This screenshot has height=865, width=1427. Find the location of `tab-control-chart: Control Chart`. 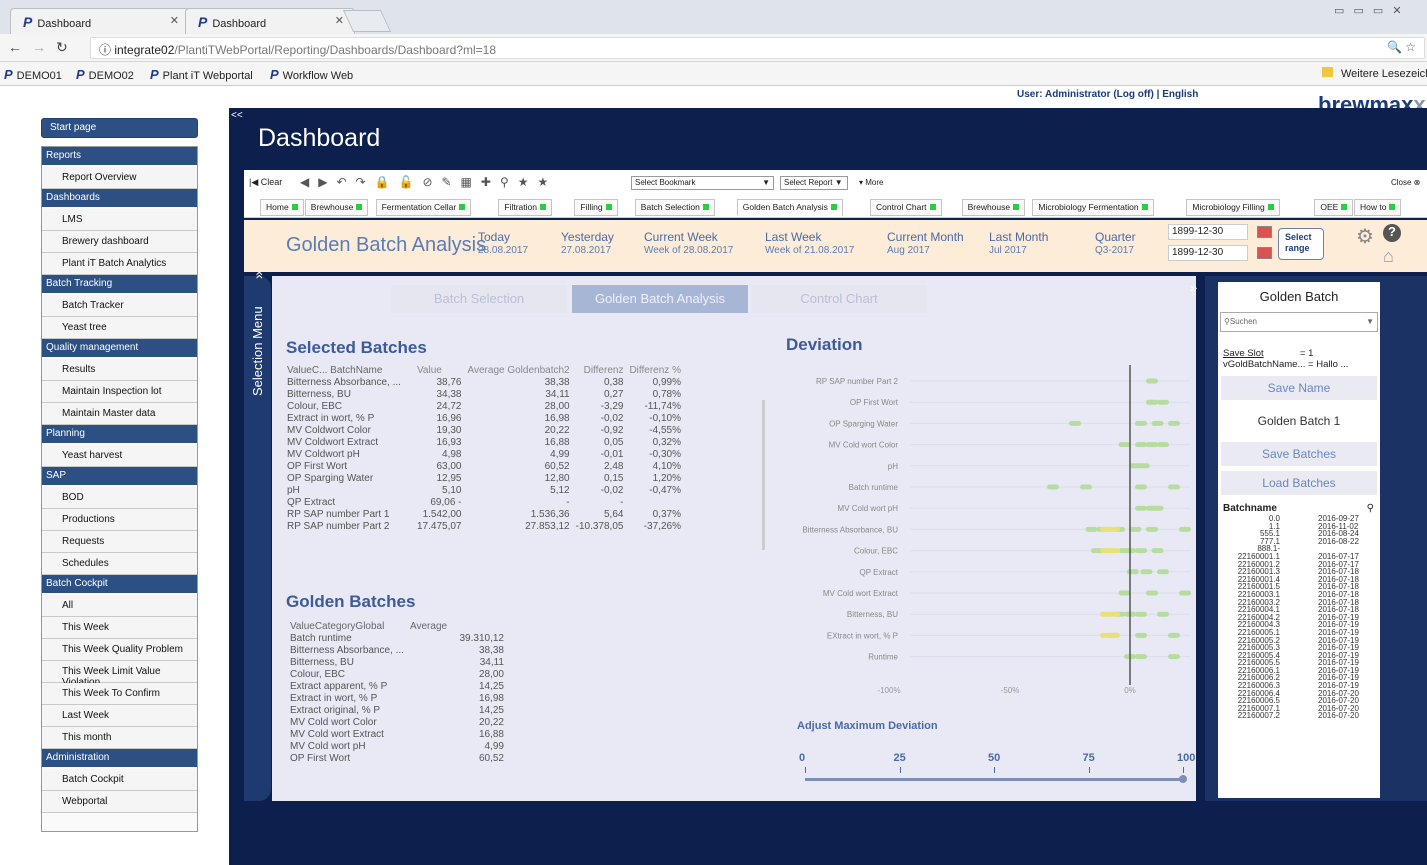

tab-control-chart: Control Chart is located at coordinates (839, 299).